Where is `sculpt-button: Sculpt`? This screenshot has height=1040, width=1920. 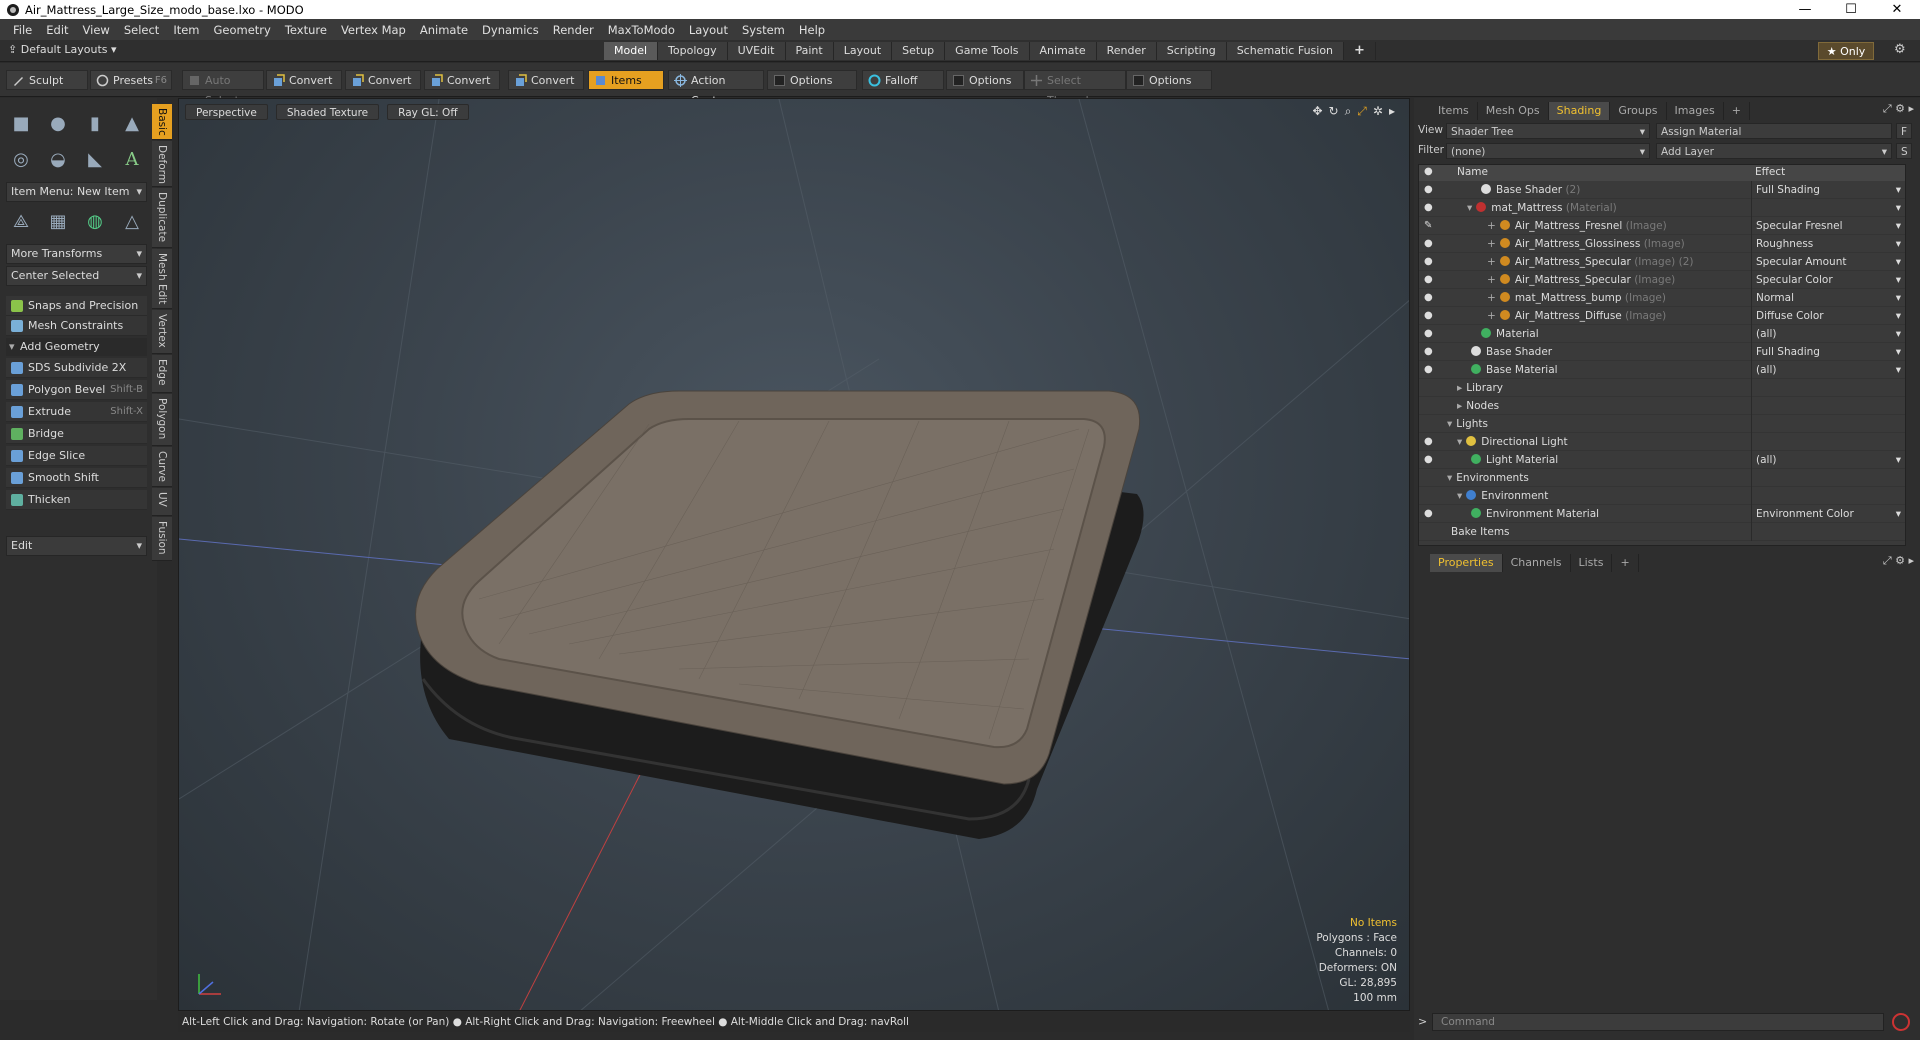
sculpt-button: Sculpt is located at coordinates (47, 80).